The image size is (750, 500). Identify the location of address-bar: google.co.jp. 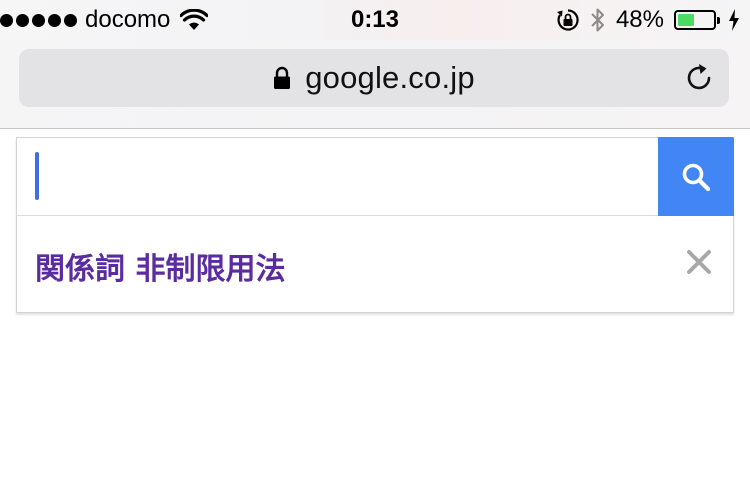
(374, 78).